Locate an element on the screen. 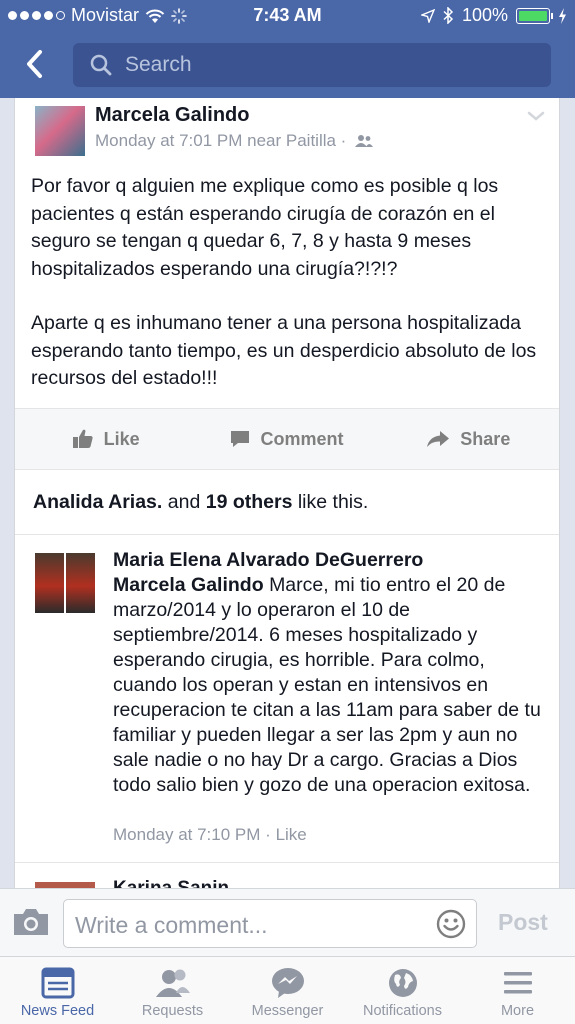 This screenshot has width=575, height=1024. tab-label: Requests is located at coordinates (172, 1011).